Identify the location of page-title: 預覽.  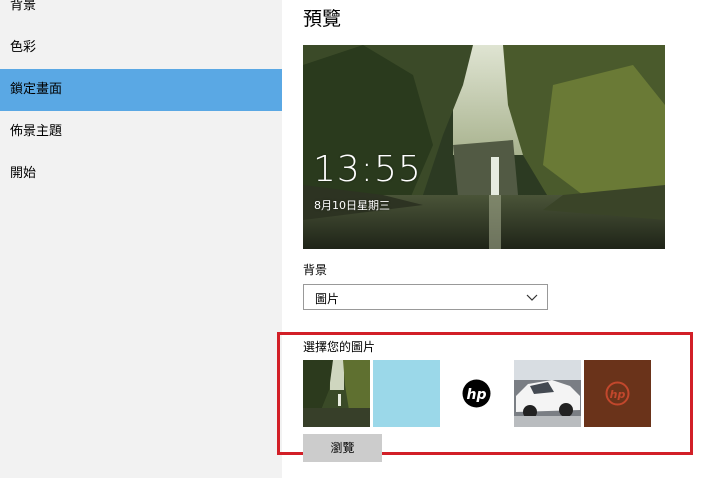
(322, 19).